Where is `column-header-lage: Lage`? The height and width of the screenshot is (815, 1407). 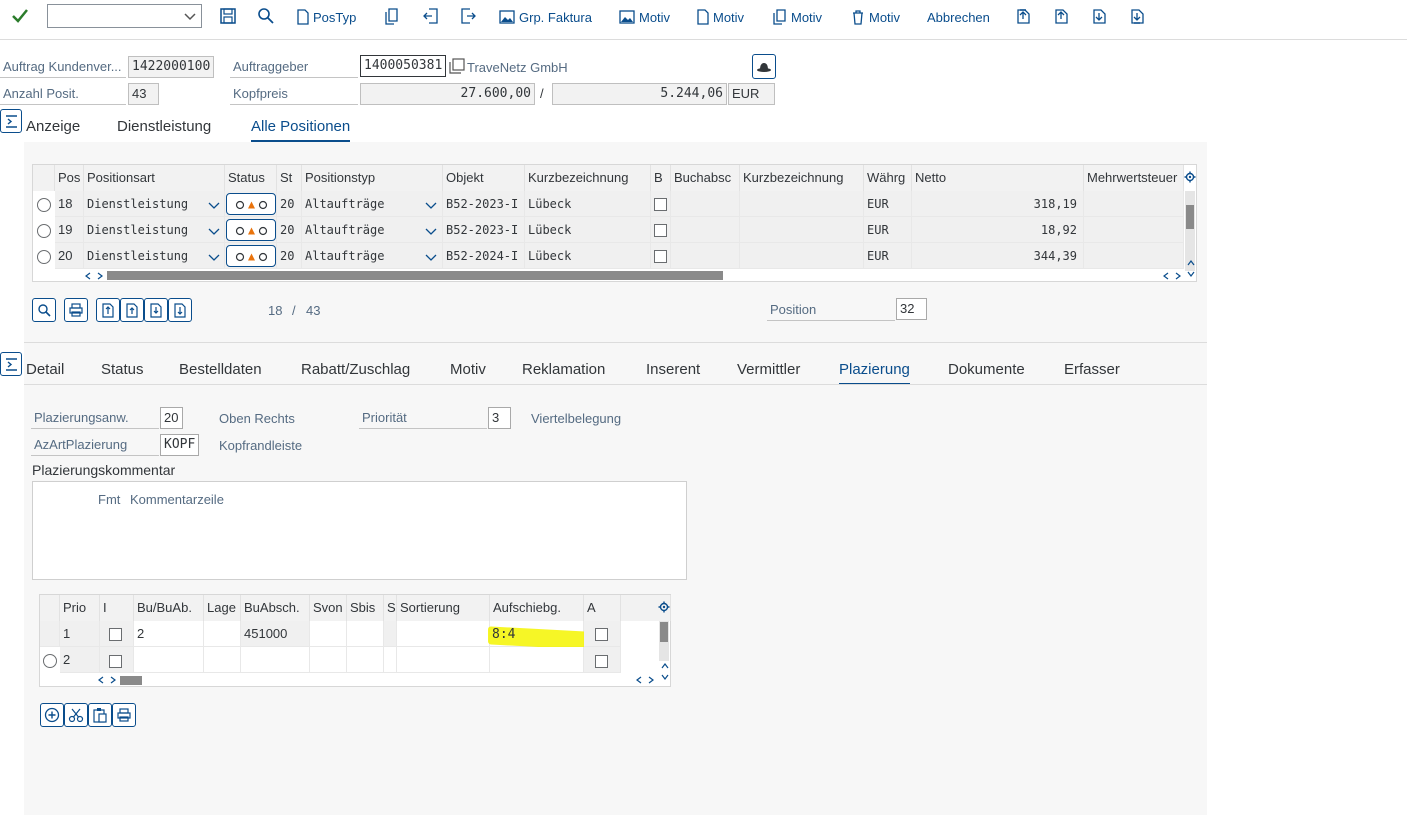 column-header-lage: Lage is located at coordinates (222, 608).